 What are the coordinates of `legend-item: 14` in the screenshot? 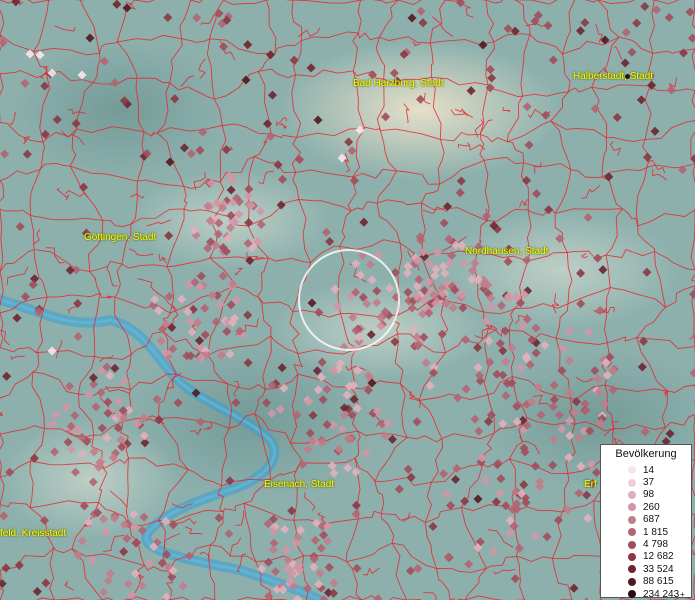 It's located at (646, 470).